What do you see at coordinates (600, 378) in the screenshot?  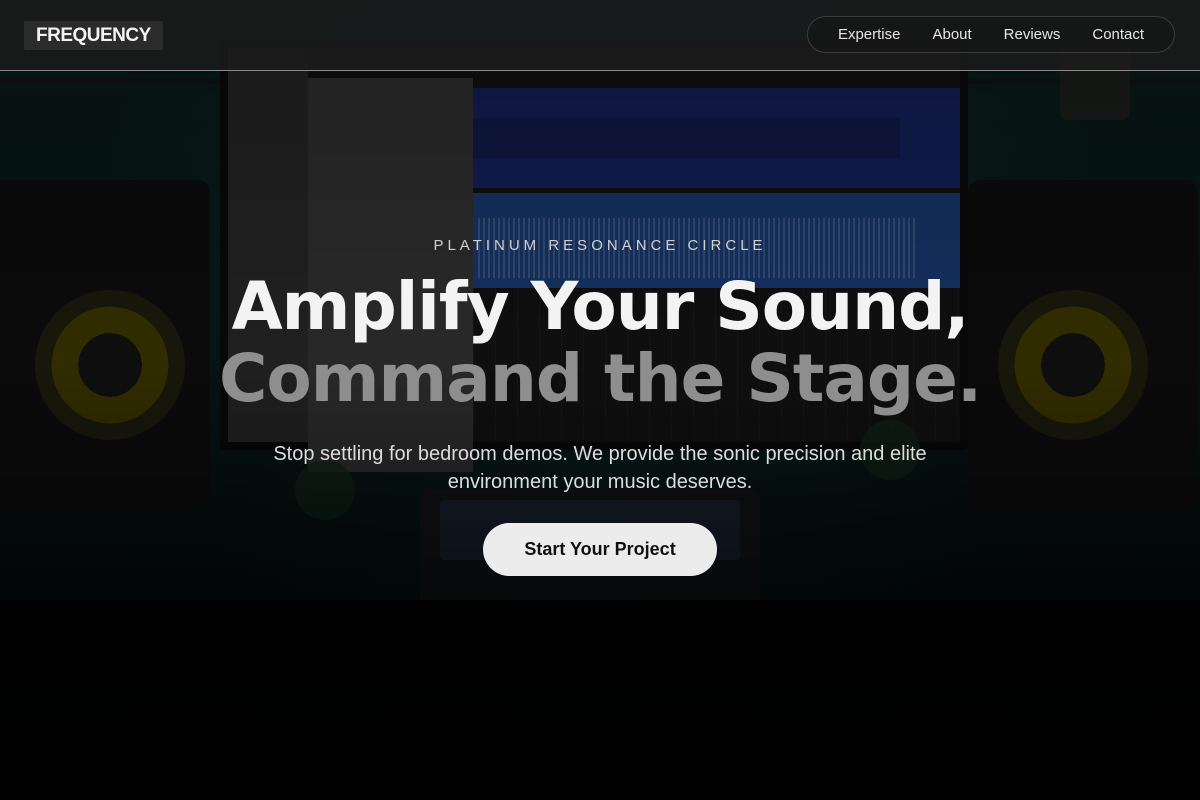 I see `hero-headline-line2: Command the Stage.` at bounding box center [600, 378].